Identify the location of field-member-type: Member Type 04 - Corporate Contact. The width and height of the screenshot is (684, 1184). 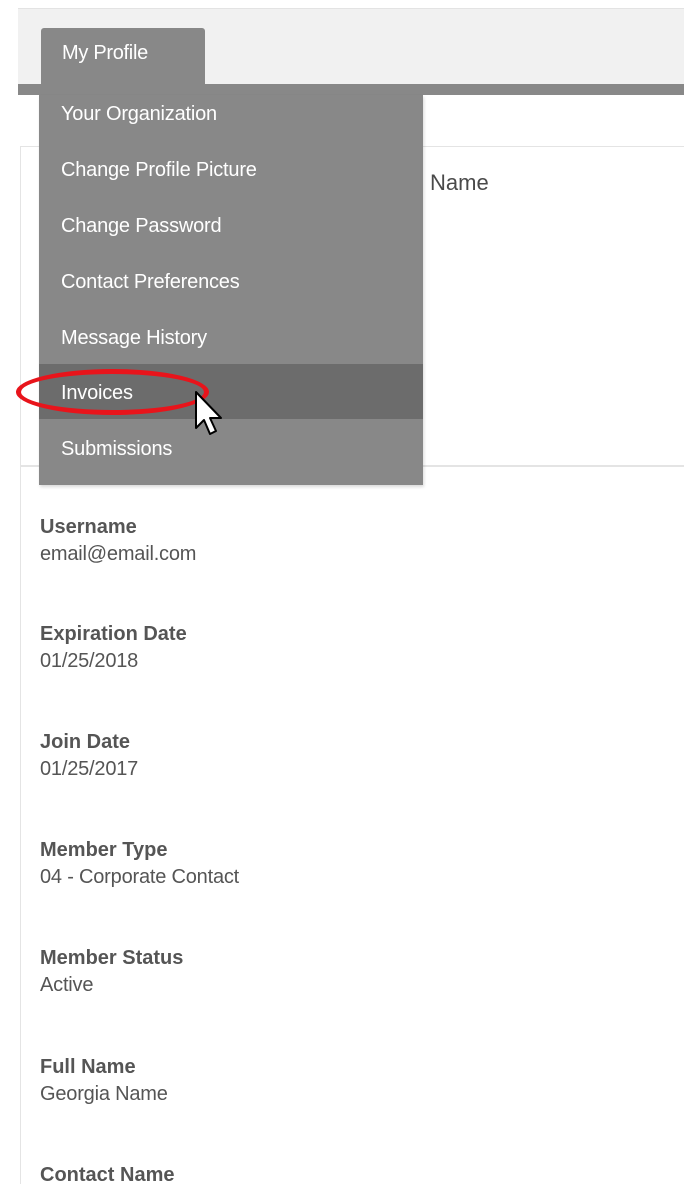
(139, 865).